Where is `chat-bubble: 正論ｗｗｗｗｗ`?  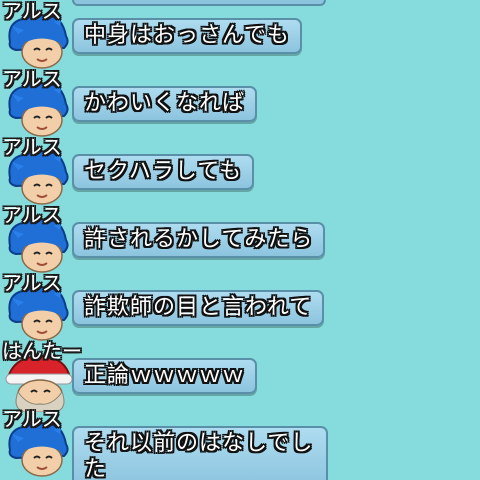
chat-bubble: 正論ｗｗｗｗｗ is located at coordinates (165, 376).